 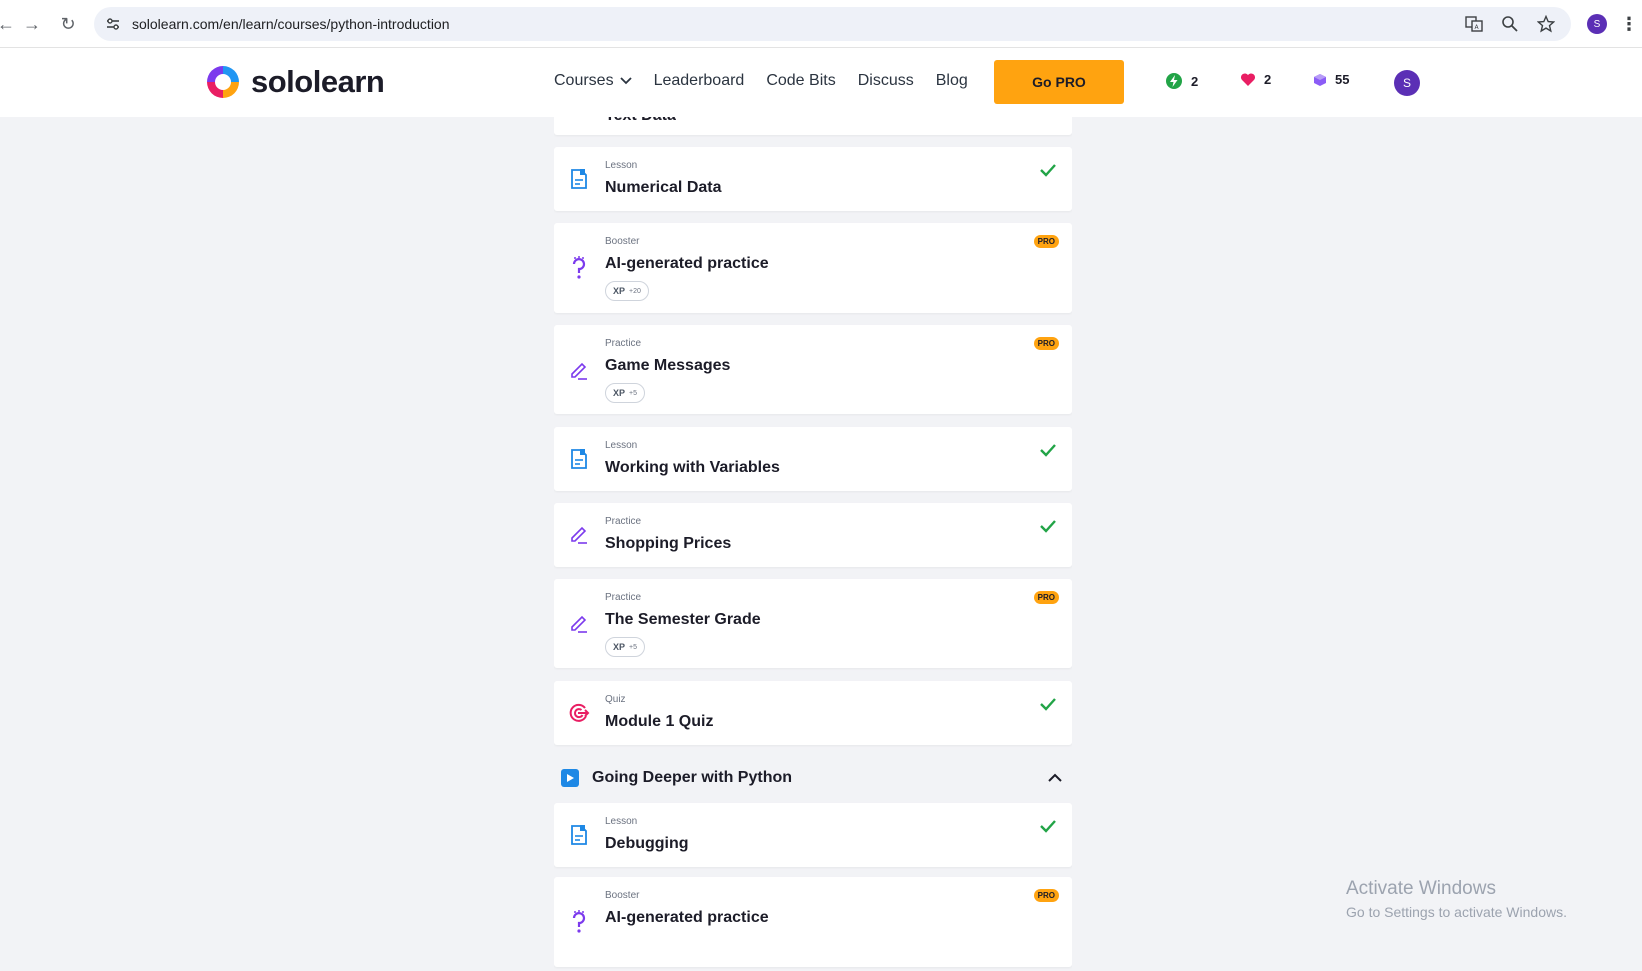 I want to click on hearts-counter: 2, so click(x=1255, y=79).